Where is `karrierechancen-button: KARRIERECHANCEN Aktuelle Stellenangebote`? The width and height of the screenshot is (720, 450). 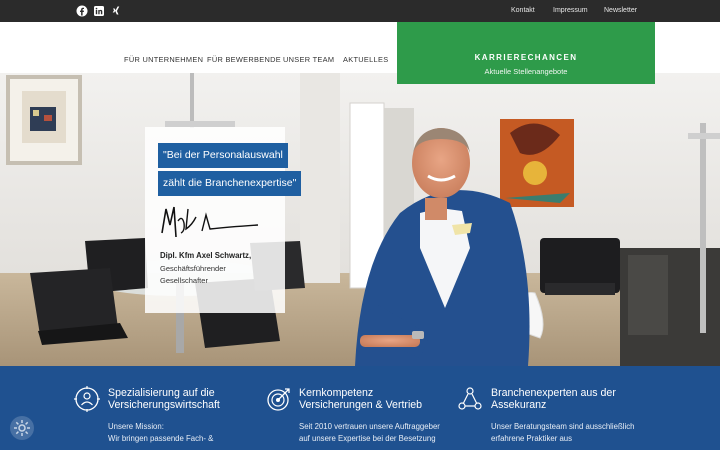 karrierechancen-button: KARRIERECHANCEN Aktuelle Stellenangebote is located at coordinates (526, 53).